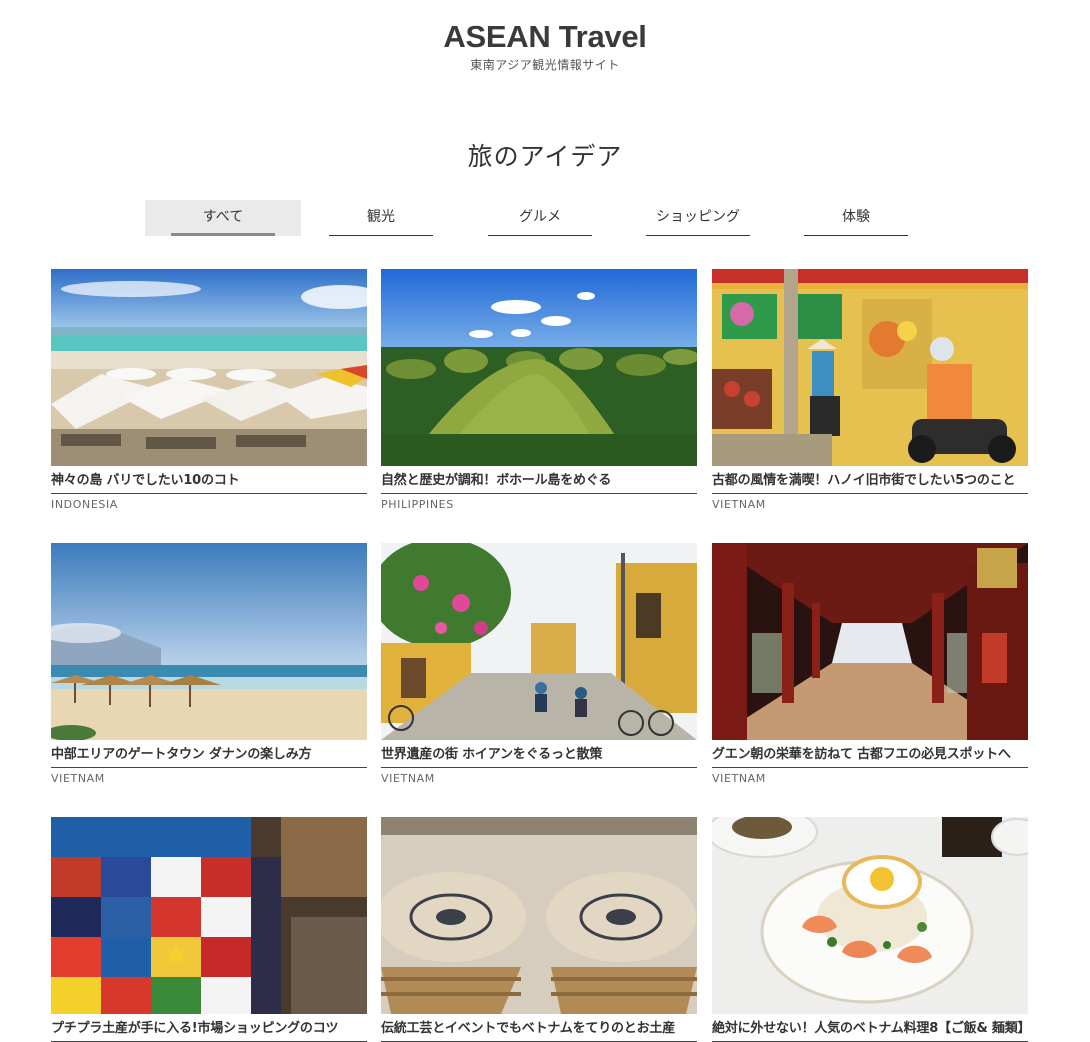  What do you see at coordinates (545, 156) in the screenshot?
I see `section-title: 旅のアイデア` at bounding box center [545, 156].